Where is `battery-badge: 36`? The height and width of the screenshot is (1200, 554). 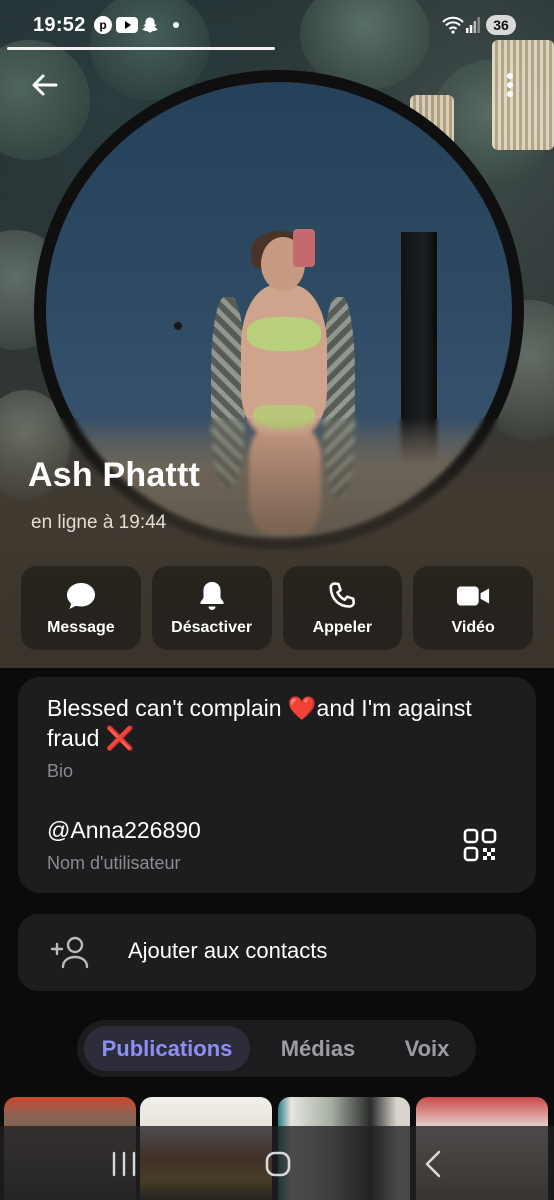
battery-badge: 36 is located at coordinates (501, 25).